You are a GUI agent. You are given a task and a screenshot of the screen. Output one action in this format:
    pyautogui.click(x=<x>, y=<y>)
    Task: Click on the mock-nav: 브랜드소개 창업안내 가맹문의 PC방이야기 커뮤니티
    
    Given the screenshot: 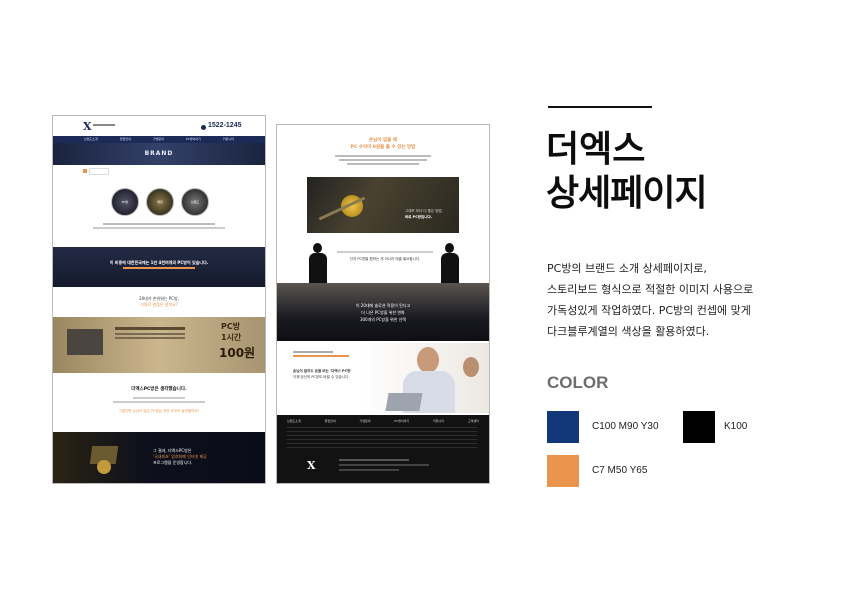 What is the action you would take?
    pyautogui.click(x=159, y=139)
    